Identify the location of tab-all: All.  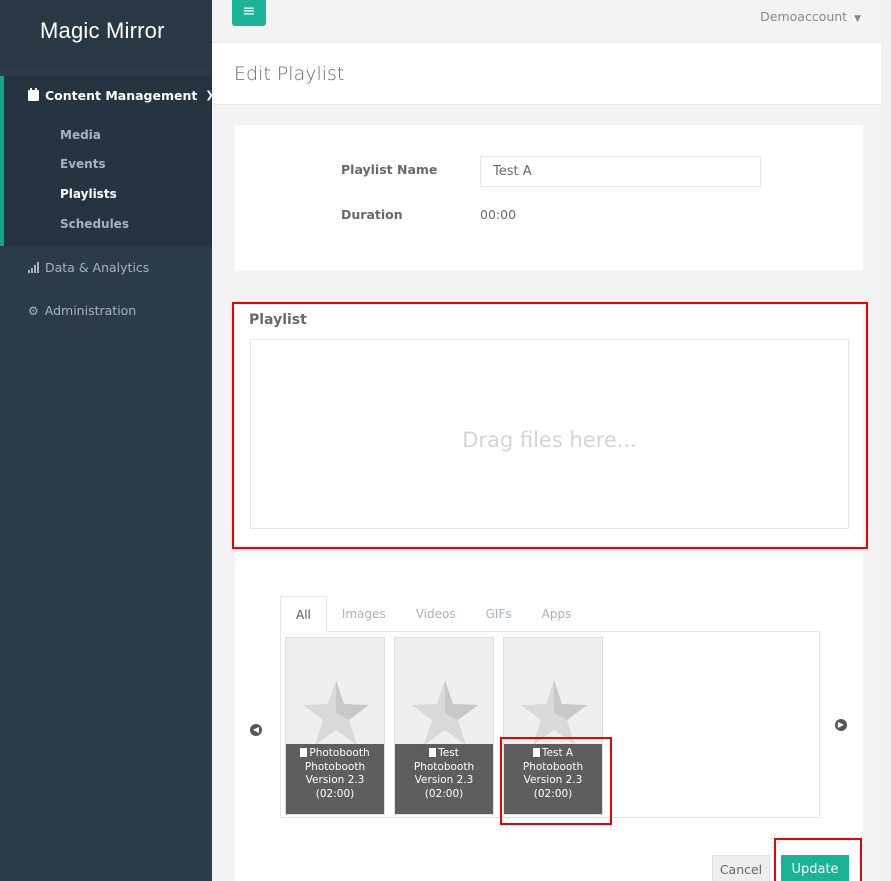
(303, 614).